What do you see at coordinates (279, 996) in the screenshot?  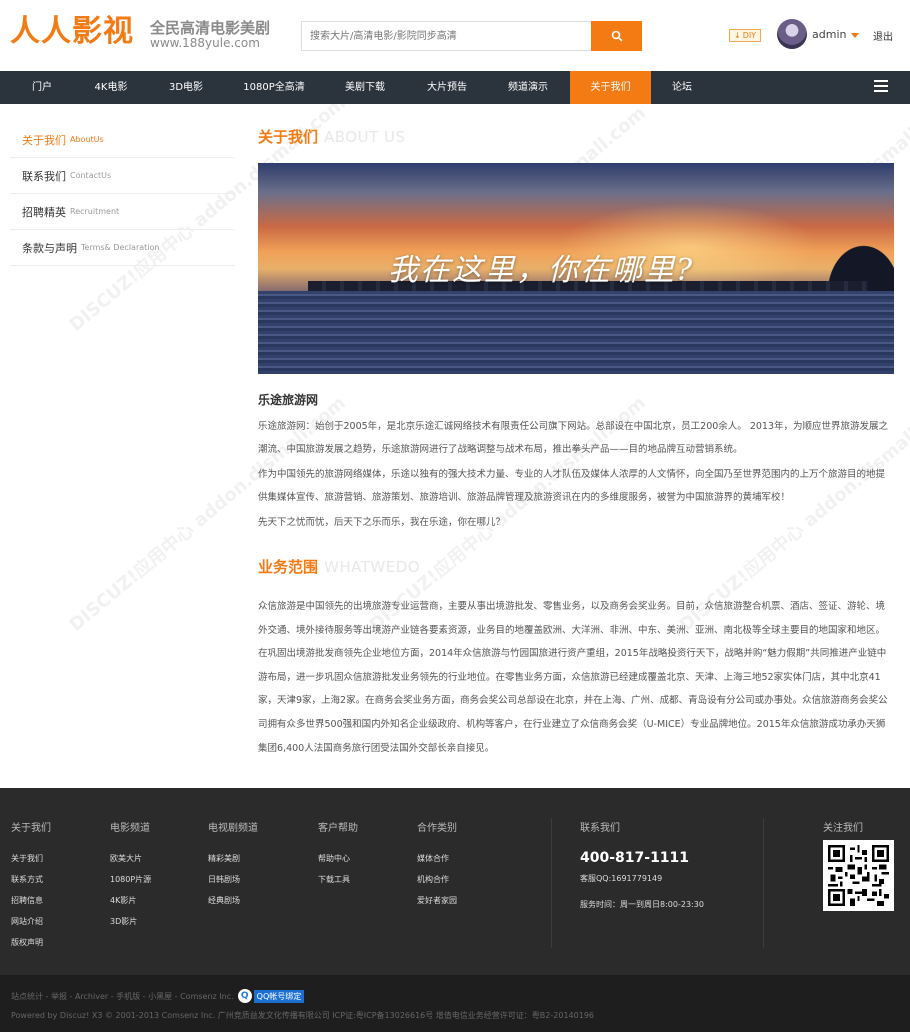 I see `qq-bind-label: QQ帐号绑定` at bounding box center [279, 996].